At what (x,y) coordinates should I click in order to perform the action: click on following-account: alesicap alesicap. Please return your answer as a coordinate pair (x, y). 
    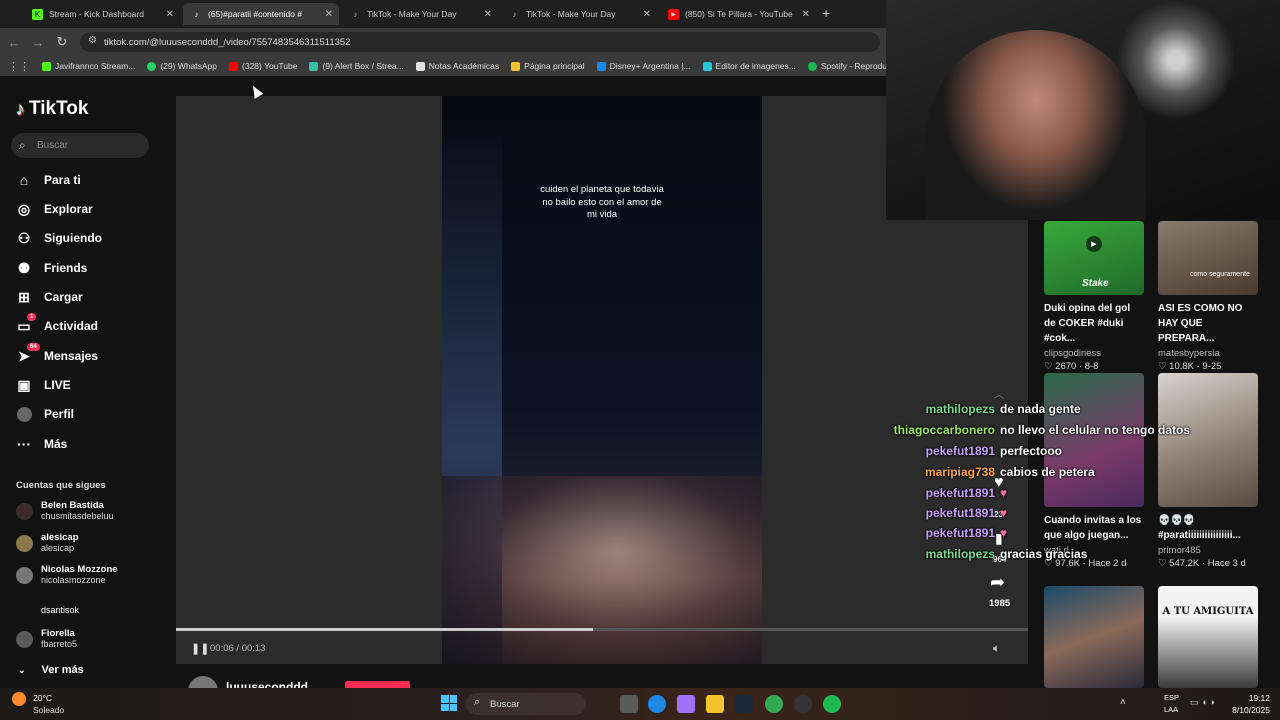
    Looking at the image, I should click on (47, 543).